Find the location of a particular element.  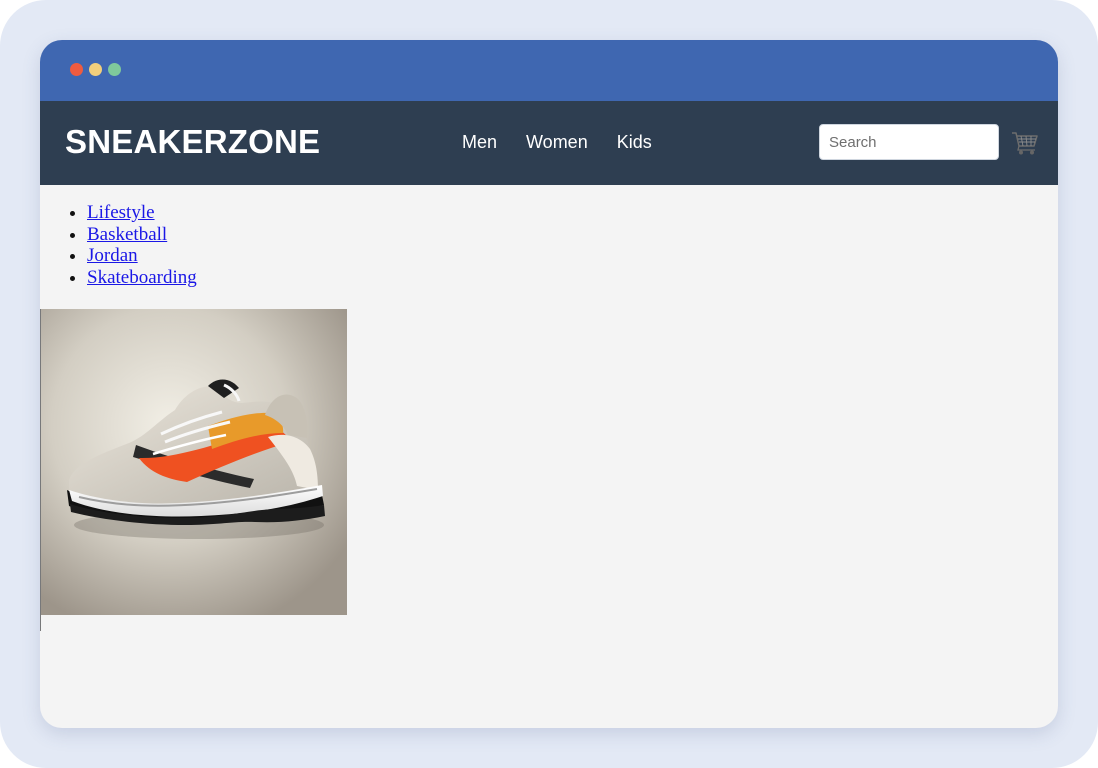

nav-item-men: Men is located at coordinates (479, 142).